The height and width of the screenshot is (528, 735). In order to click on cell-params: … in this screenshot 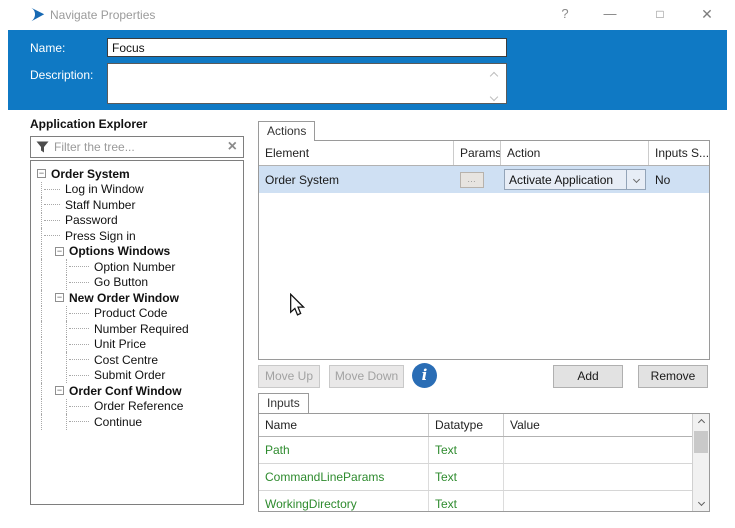, I will do `click(477, 179)`.